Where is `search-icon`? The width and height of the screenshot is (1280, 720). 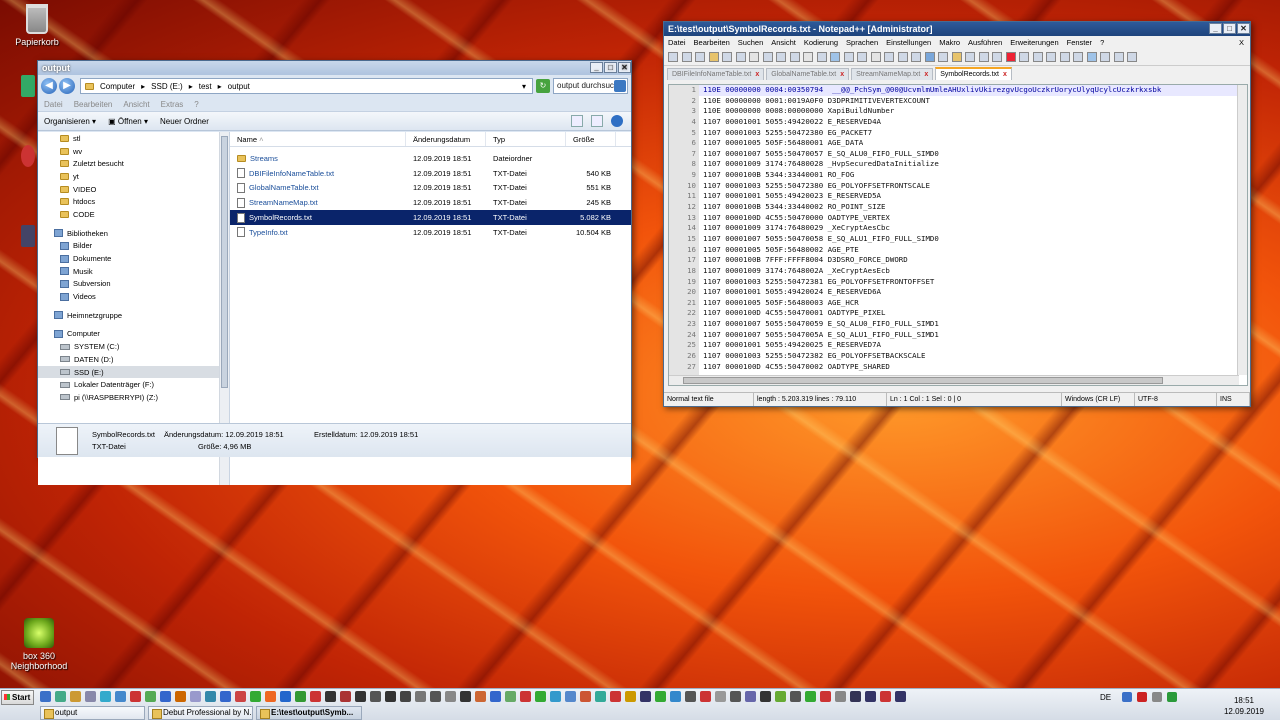 search-icon is located at coordinates (620, 86).